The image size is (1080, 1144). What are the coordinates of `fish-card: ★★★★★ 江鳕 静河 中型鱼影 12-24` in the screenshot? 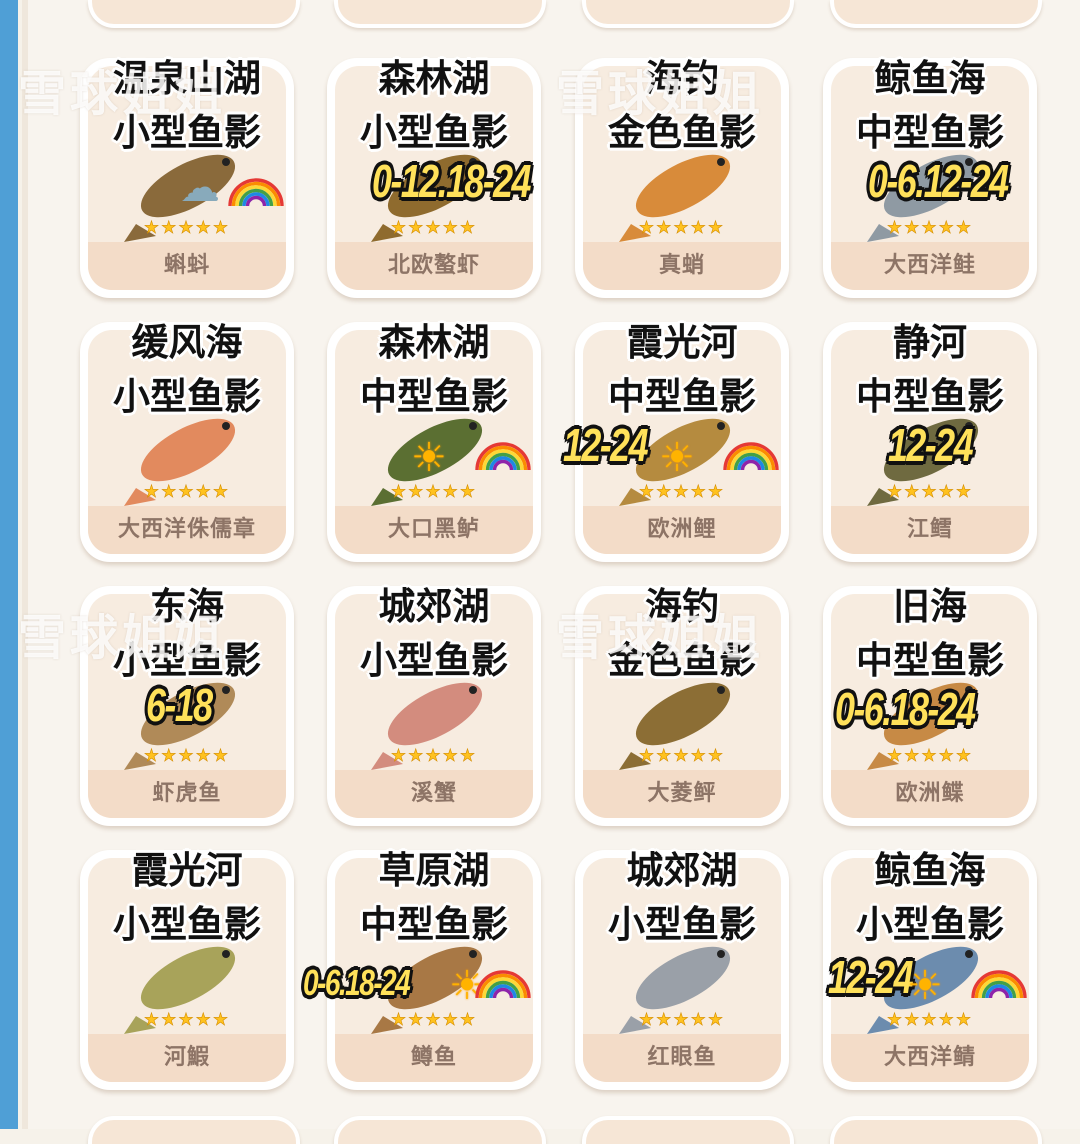 It's located at (930, 441).